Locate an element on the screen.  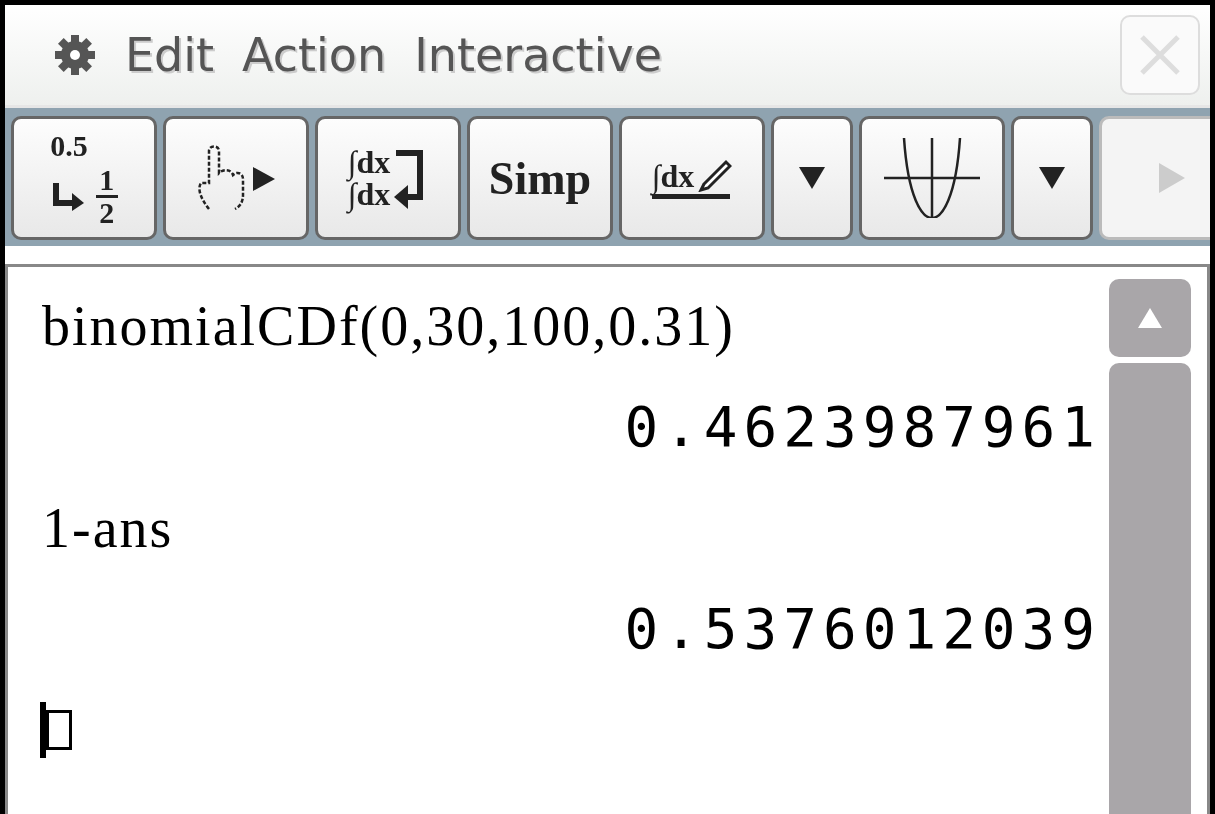
menu-item: Interactive is located at coordinates (538, 55).